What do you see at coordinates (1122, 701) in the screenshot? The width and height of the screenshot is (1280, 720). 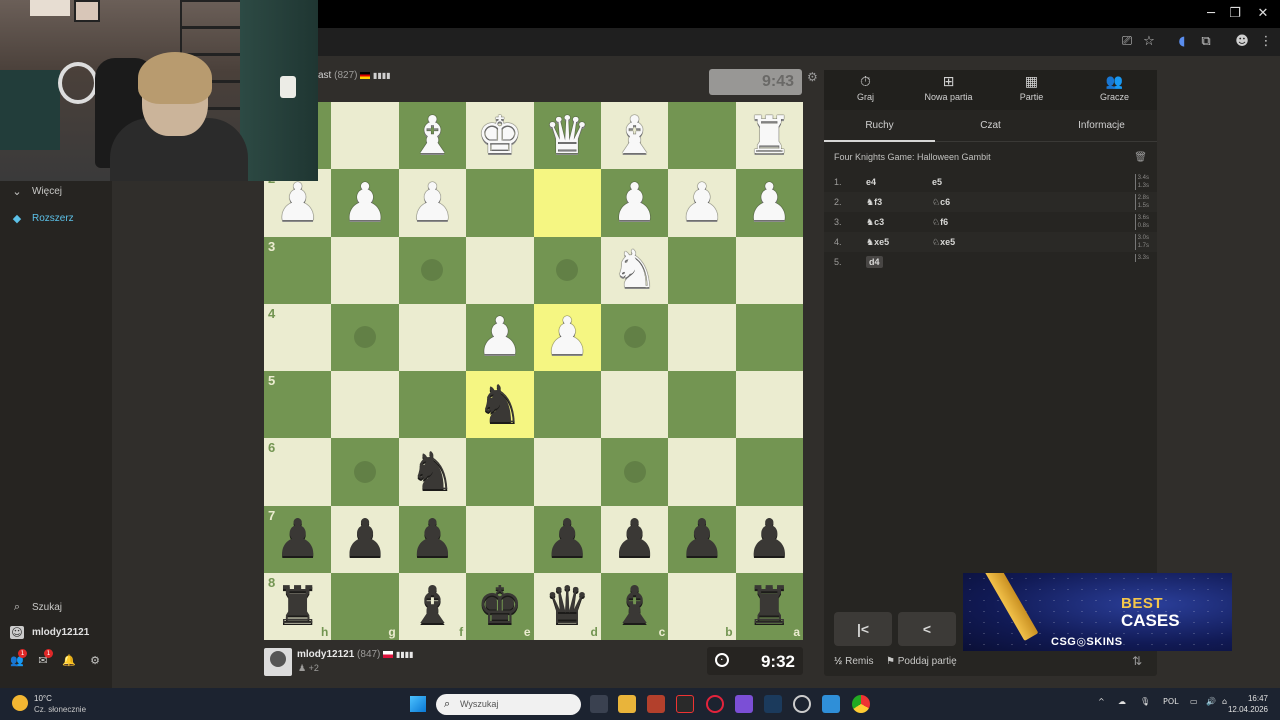 I see `tray-app-icon: ☁` at bounding box center [1122, 701].